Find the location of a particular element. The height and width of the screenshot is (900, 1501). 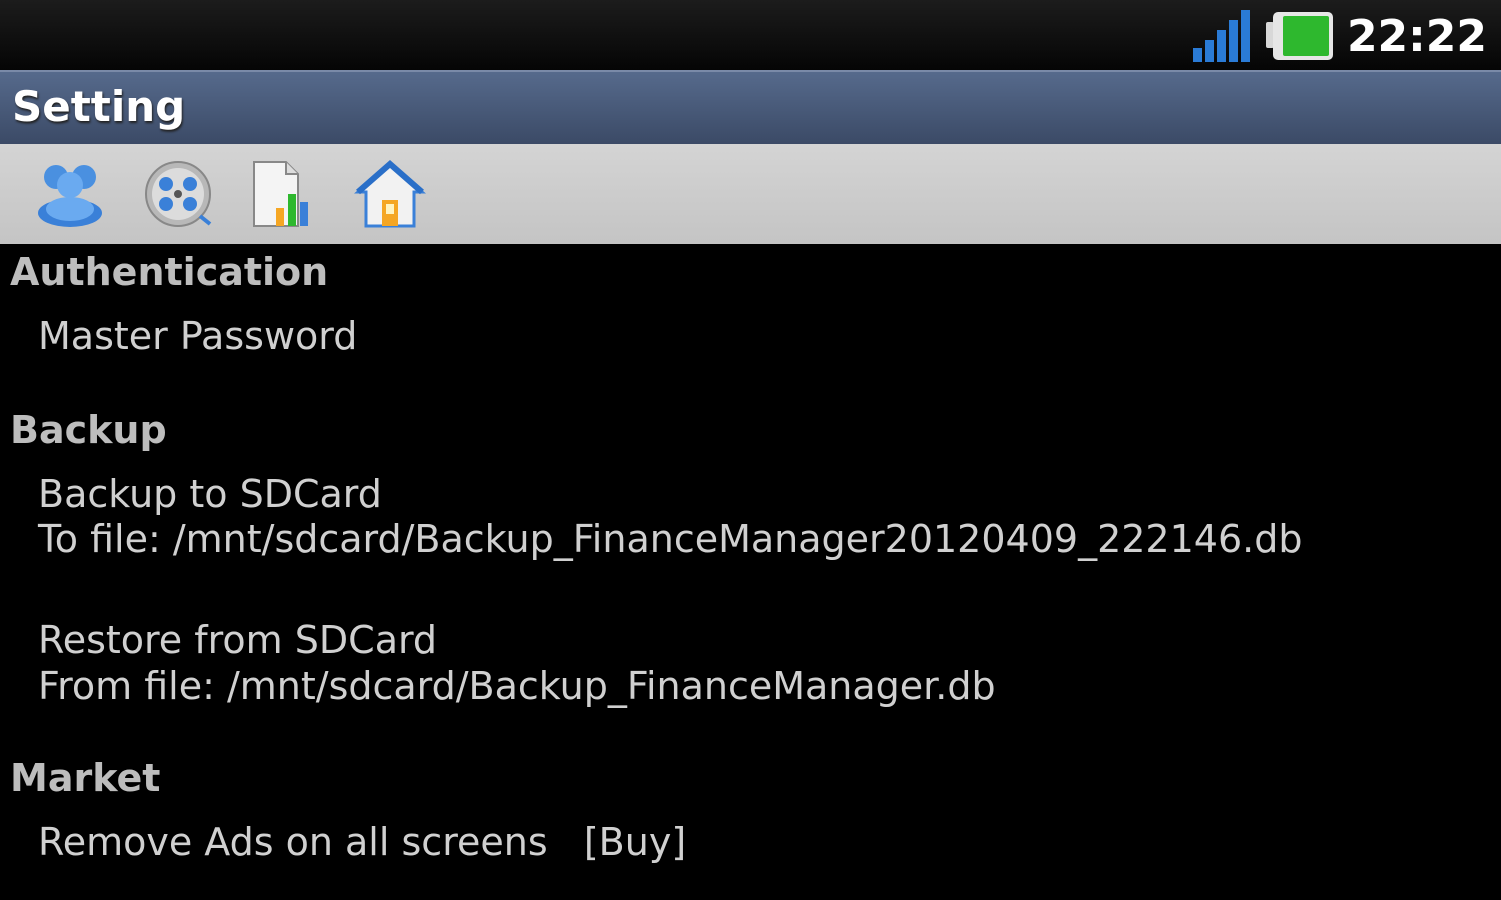

page-title: Setting is located at coordinates (99, 106).